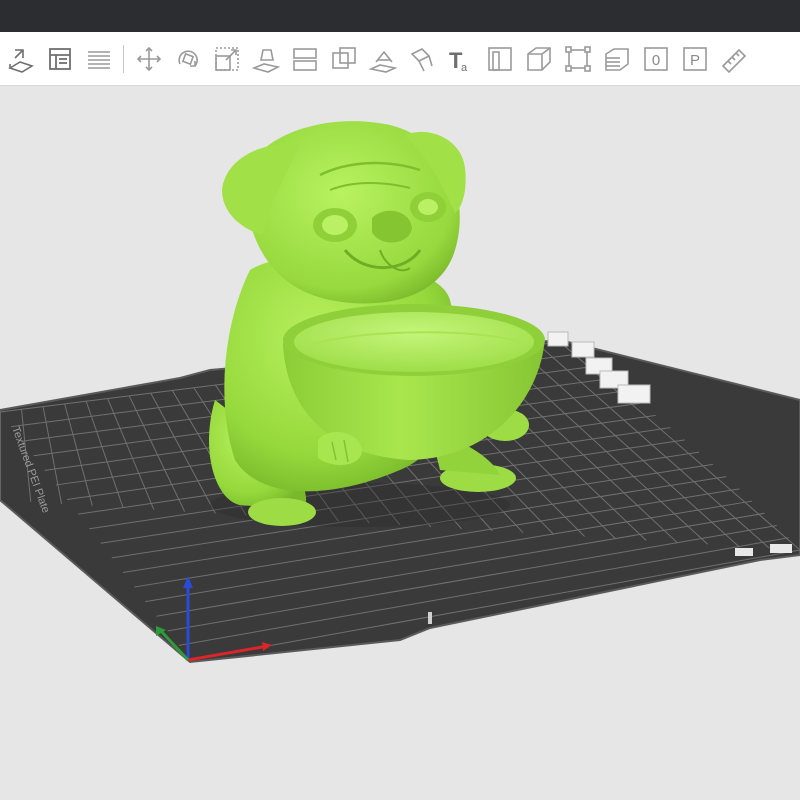 The width and height of the screenshot is (800, 800). I want to click on import-model-icon, so click(21, 59).